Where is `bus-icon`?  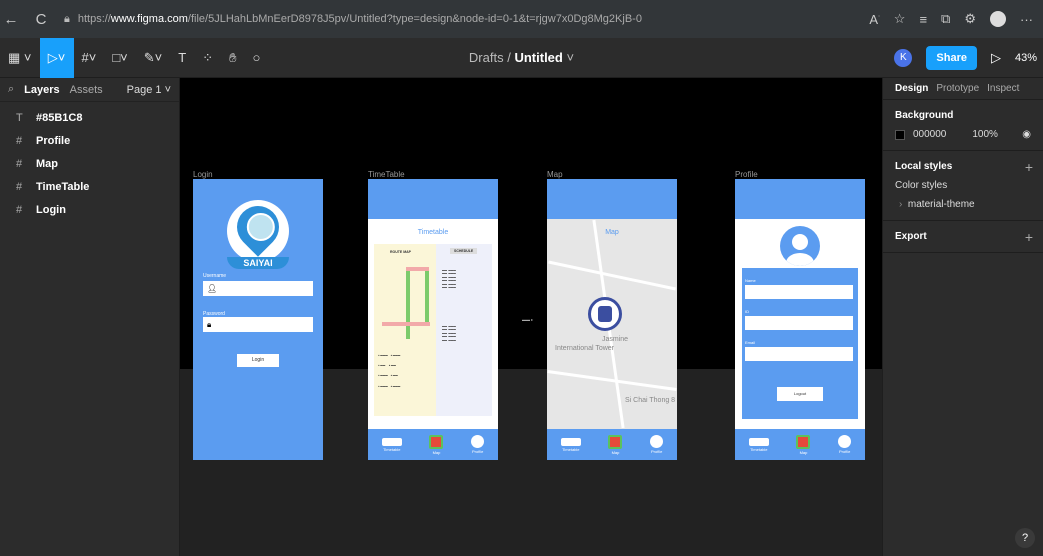
bus-icon is located at coordinates (758, 441).